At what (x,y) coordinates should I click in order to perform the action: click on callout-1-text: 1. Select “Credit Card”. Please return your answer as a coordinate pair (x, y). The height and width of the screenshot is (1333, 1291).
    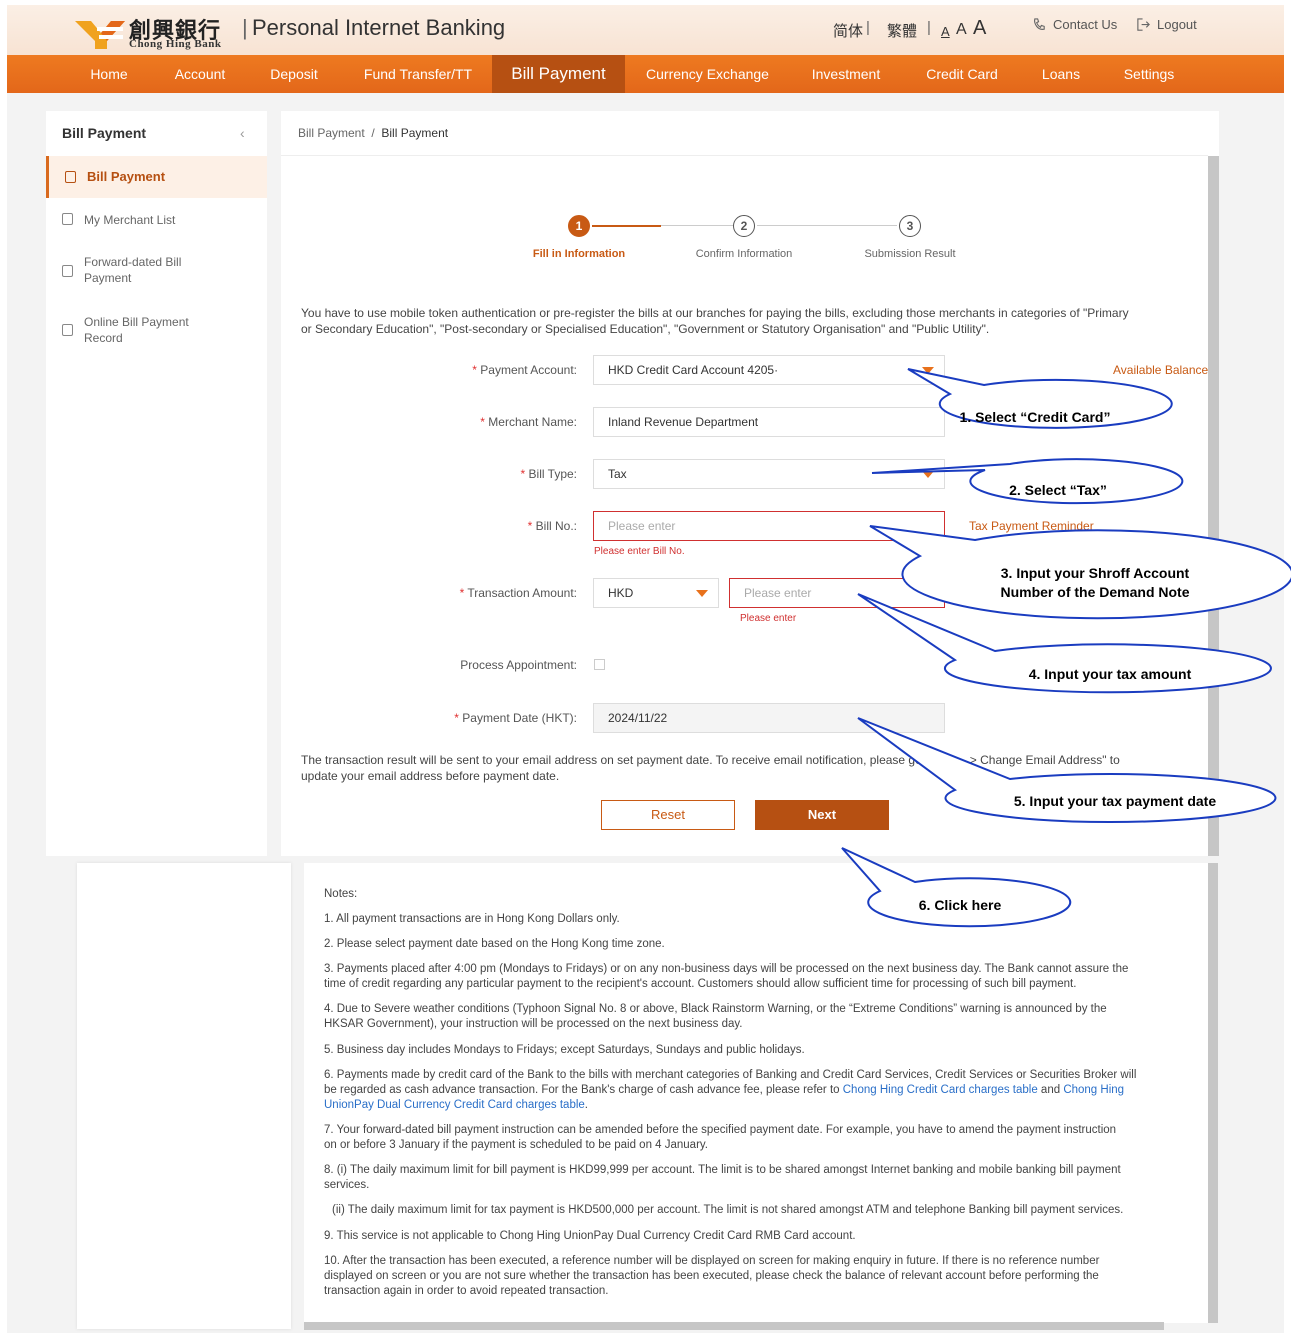
    Looking at the image, I should click on (1035, 417).